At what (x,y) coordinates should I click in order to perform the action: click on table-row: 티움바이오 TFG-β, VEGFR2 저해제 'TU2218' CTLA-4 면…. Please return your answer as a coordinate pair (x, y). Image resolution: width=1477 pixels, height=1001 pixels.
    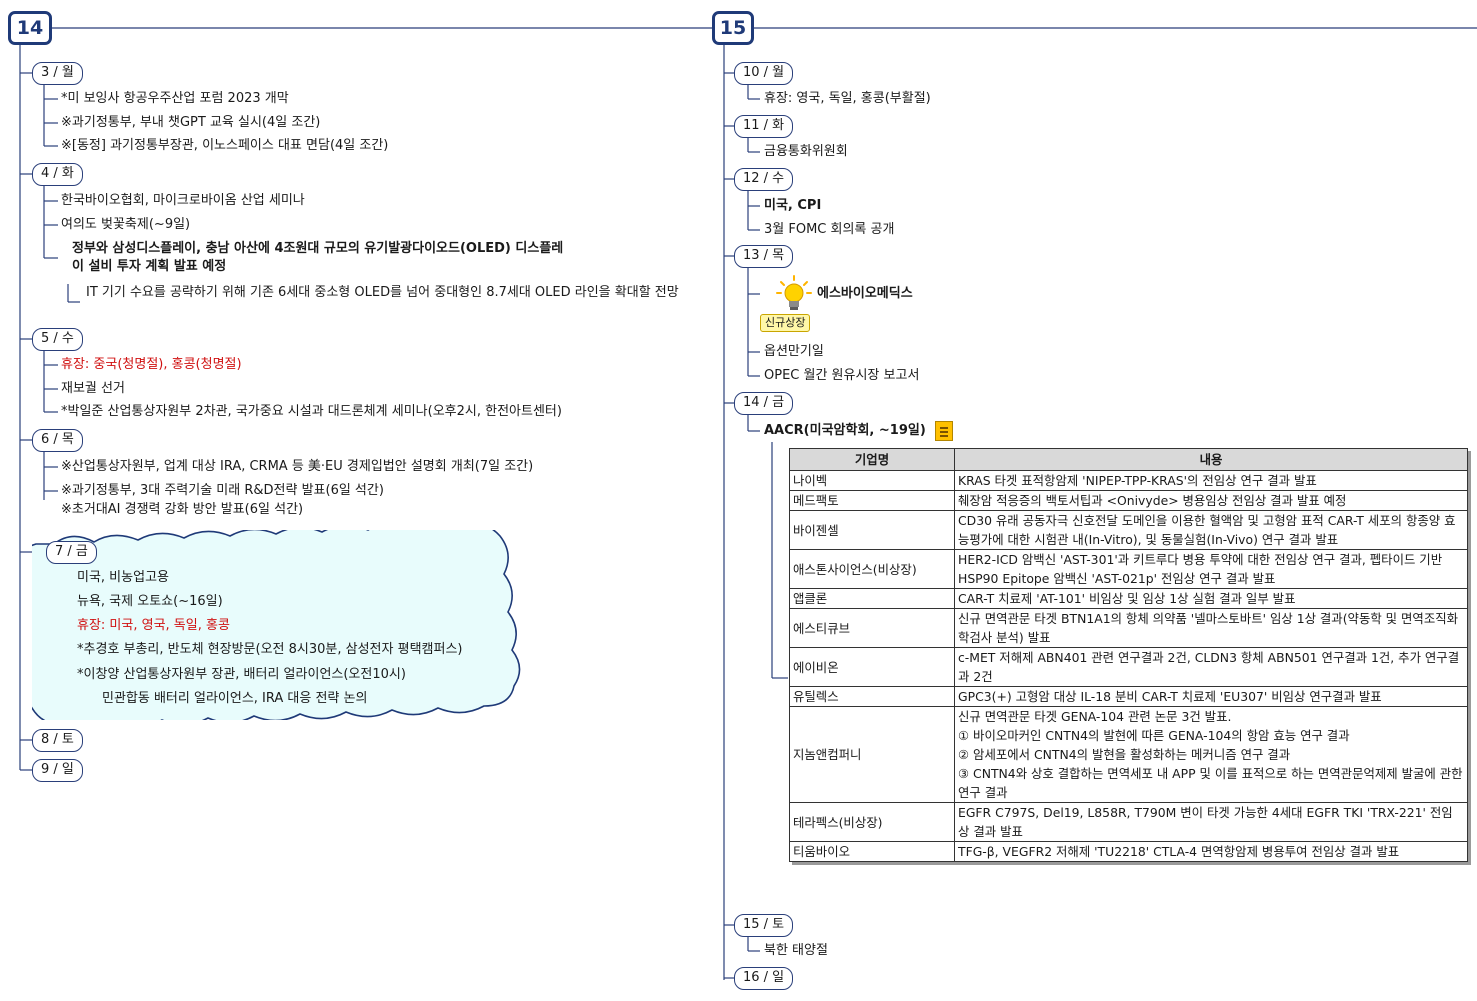
    Looking at the image, I should click on (1128, 851).